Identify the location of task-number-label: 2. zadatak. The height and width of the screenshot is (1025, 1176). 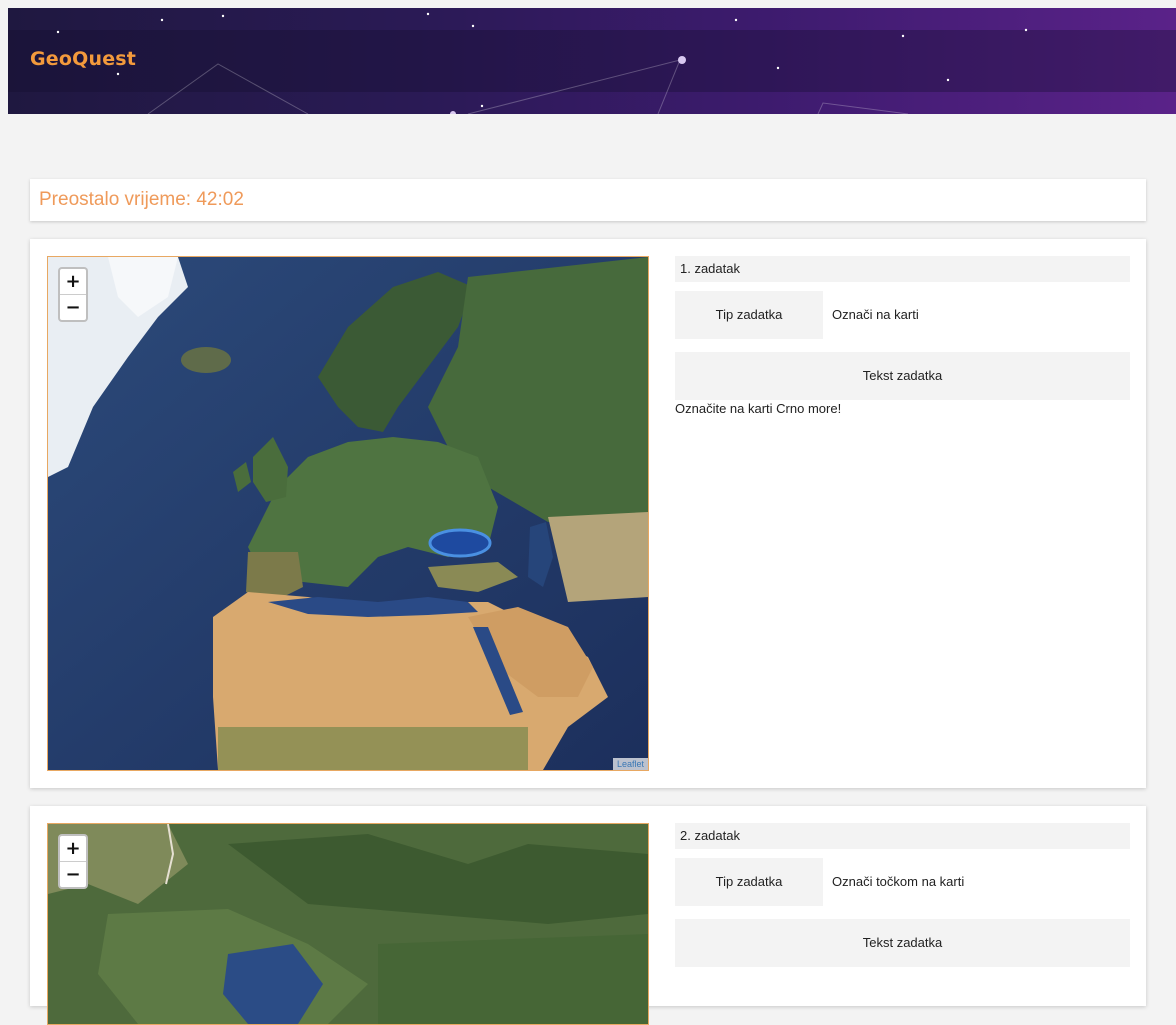
(902, 836).